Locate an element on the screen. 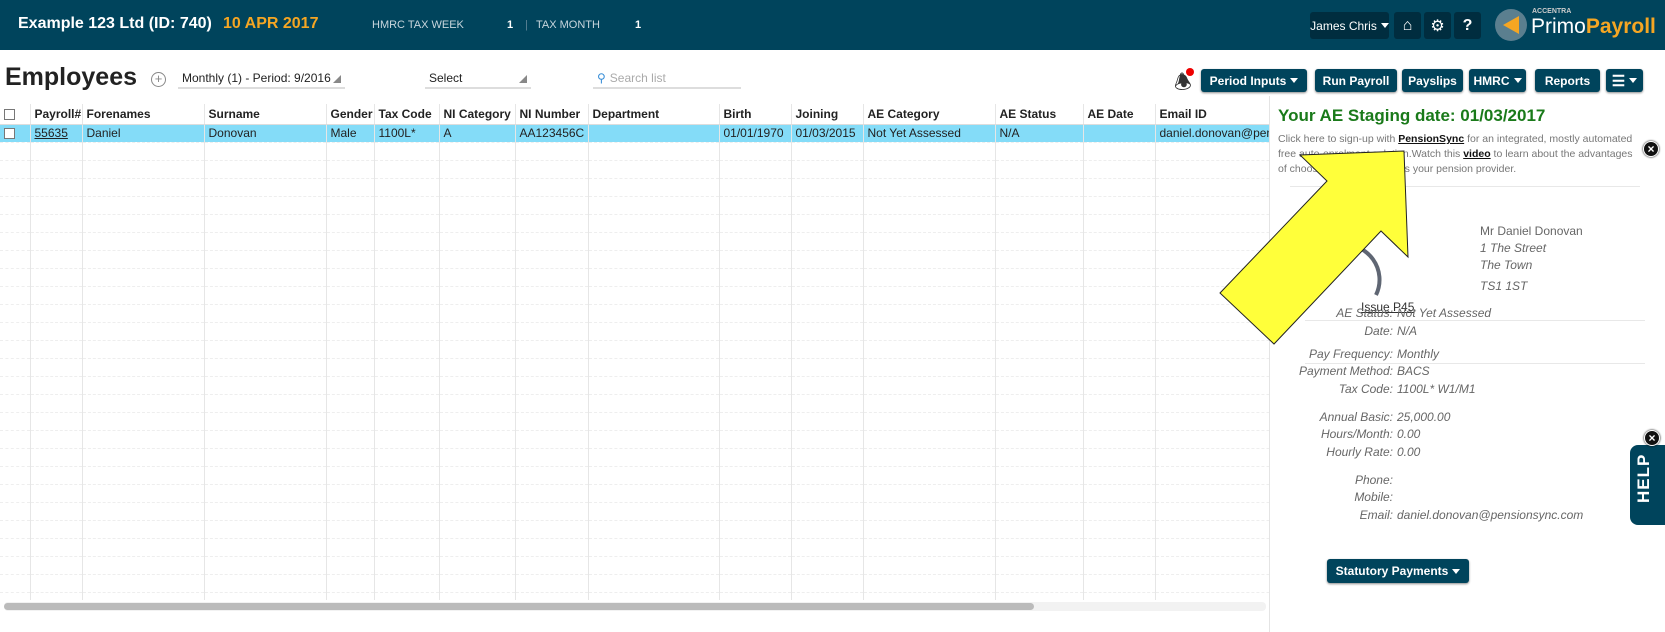 This screenshot has width=1665, height=632. notification-bell-icon: 🕭 is located at coordinates (1184, 85).